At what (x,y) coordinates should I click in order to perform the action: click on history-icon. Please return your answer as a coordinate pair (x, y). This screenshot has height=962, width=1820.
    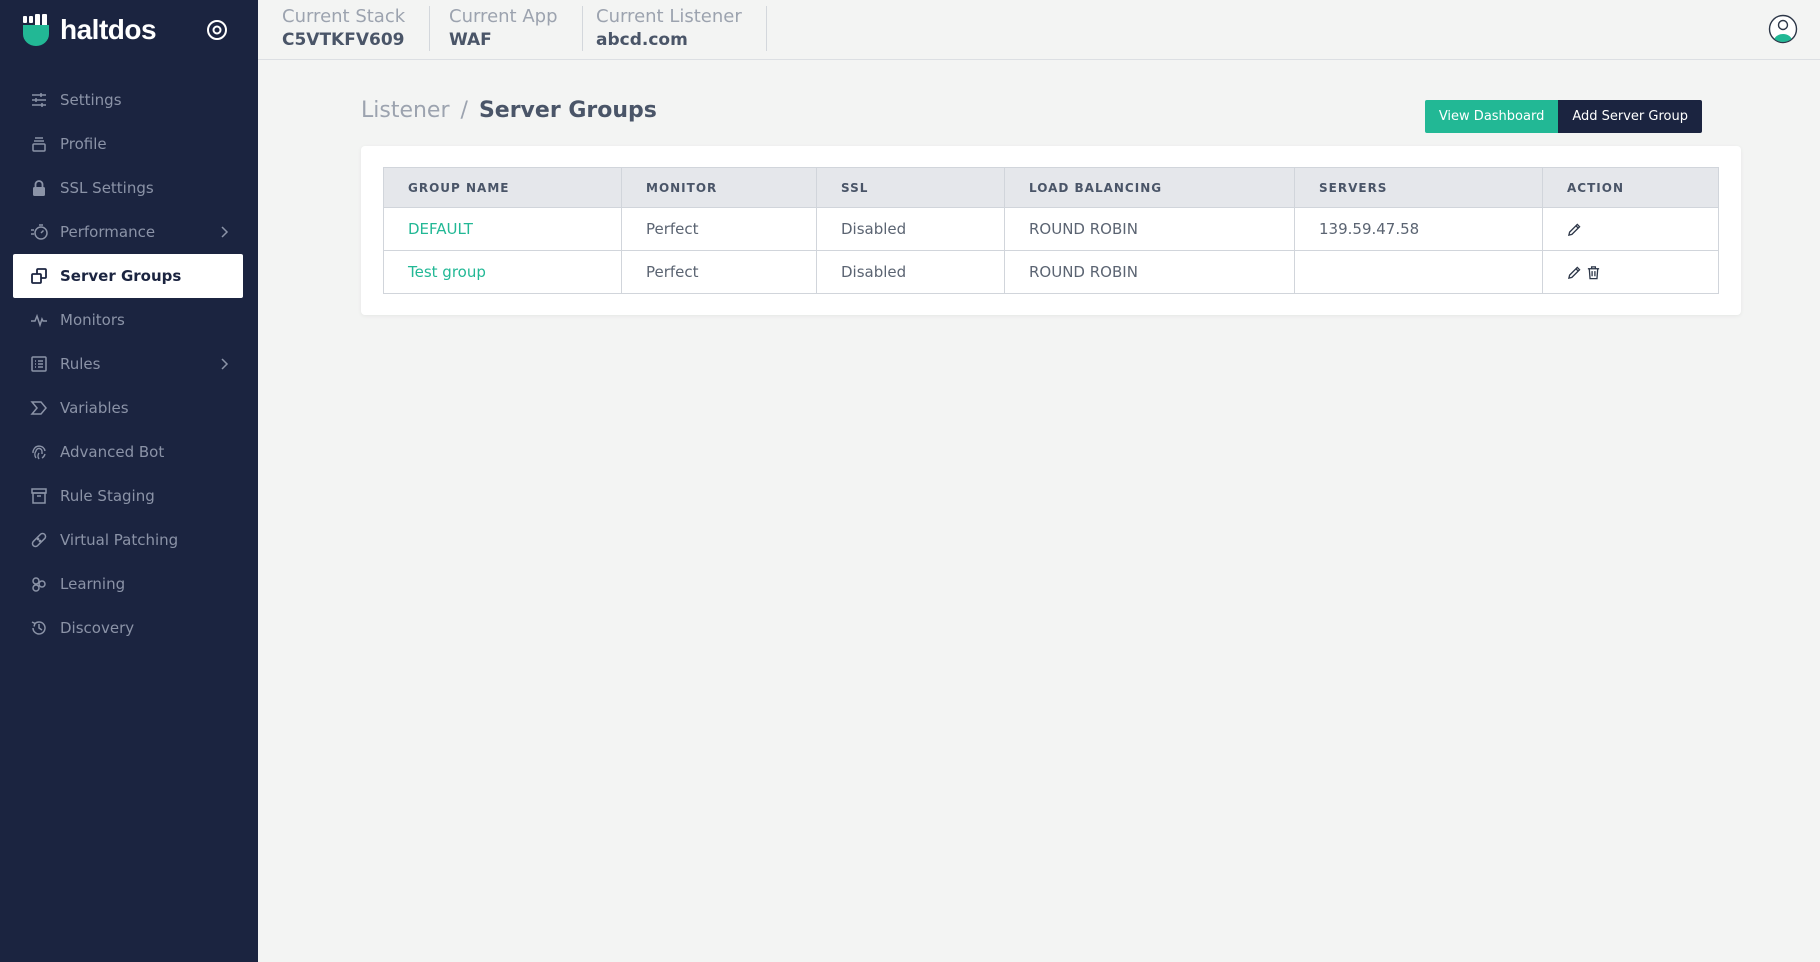
    Looking at the image, I should click on (39, 628).